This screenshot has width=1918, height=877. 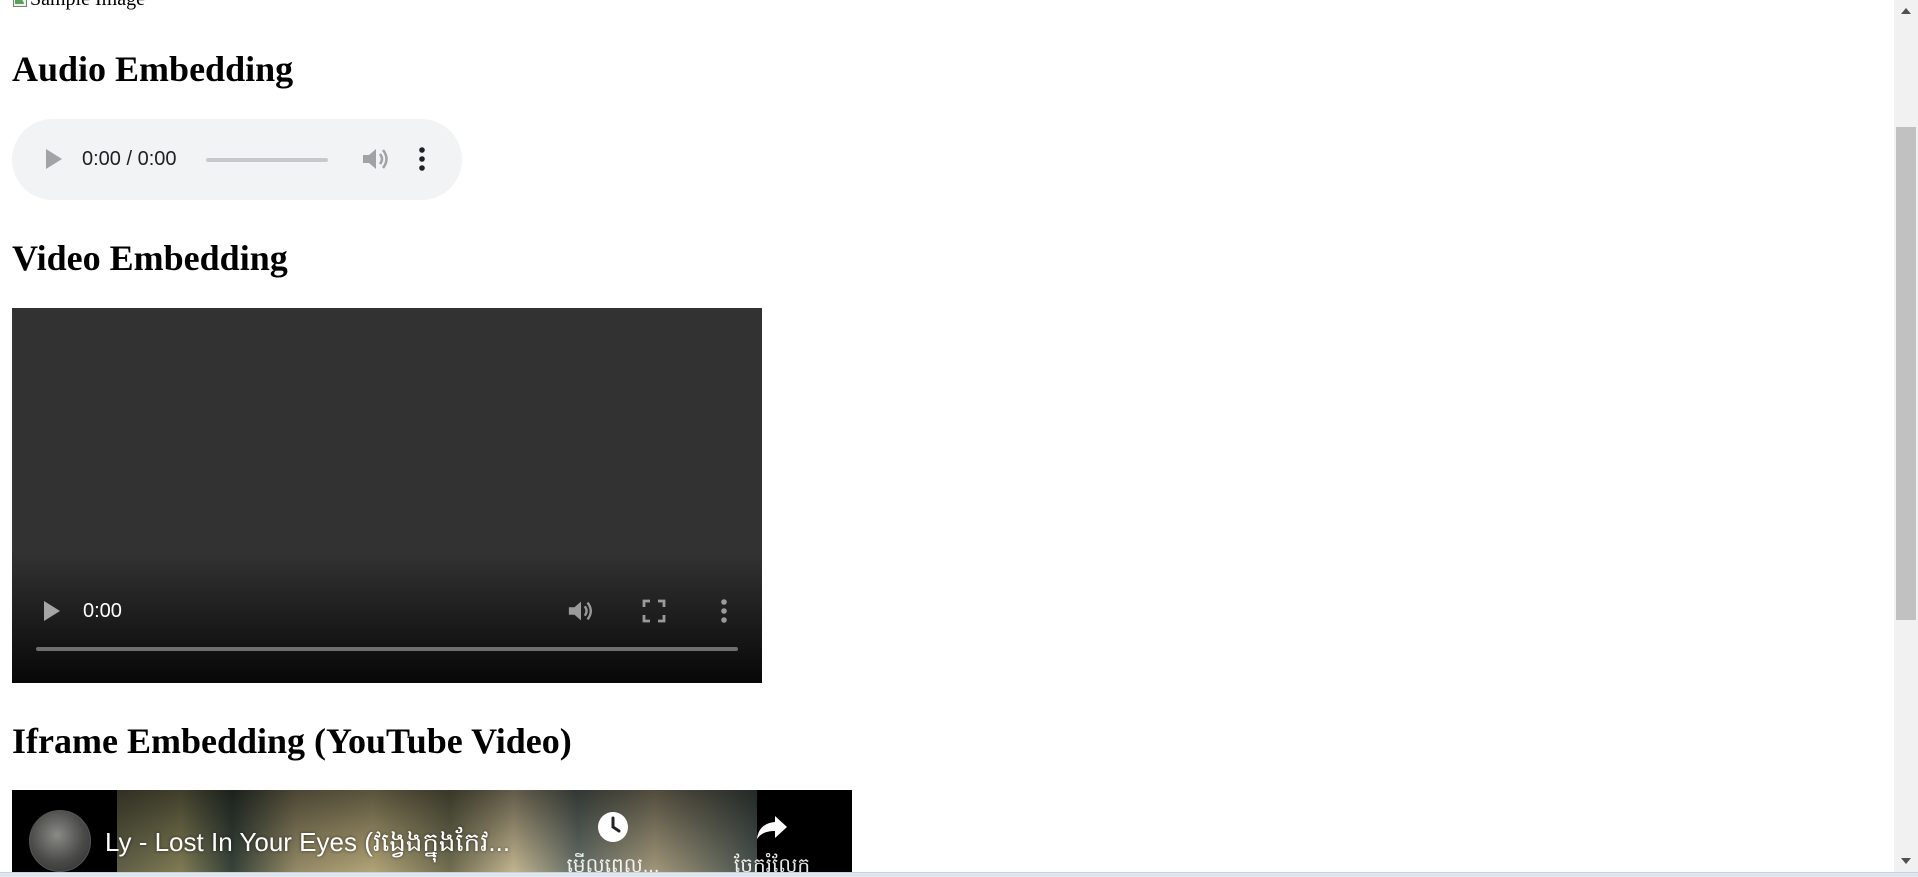 What do you see at coordinates (1906, 11) in the screenshot?
I see `scroll-up-arrow-icon` at bounding box center [1906, 11].